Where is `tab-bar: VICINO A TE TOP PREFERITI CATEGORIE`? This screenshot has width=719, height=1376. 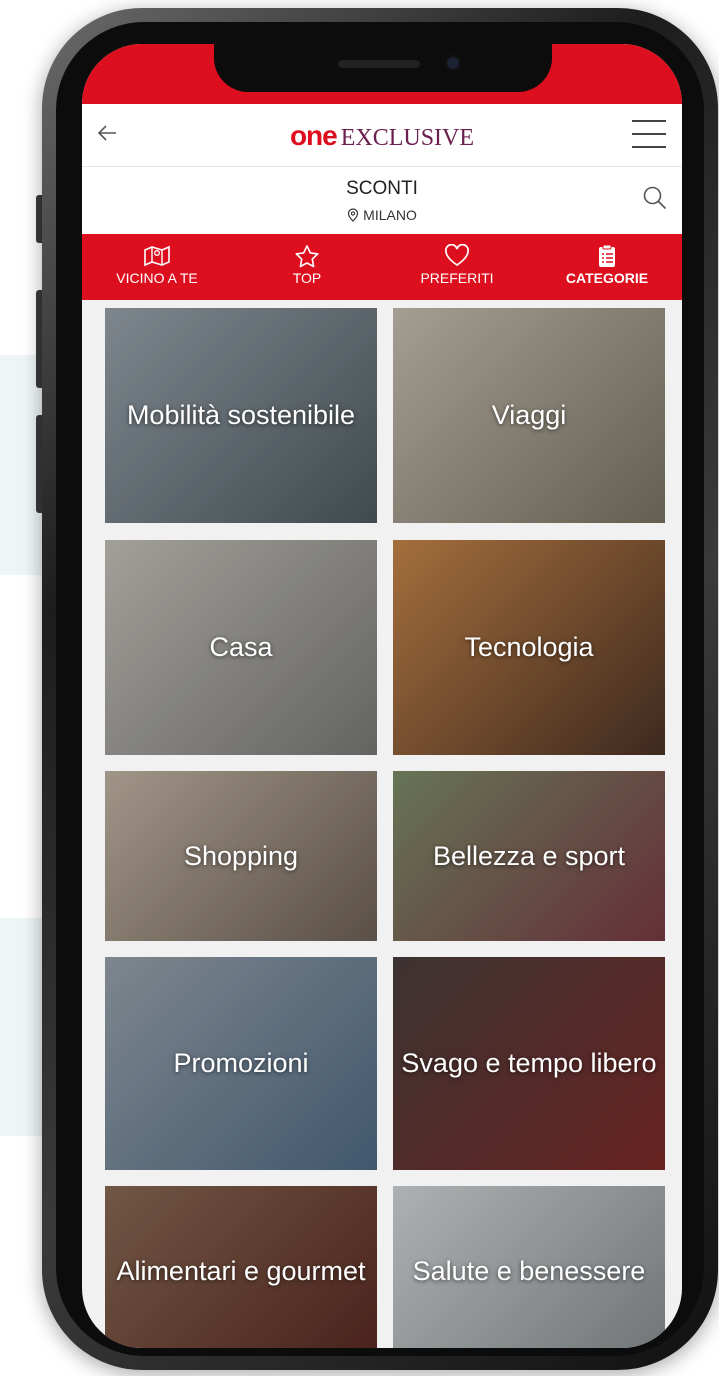
tab-bar: VICINO A TE TOP PREFERITI CATEGORIE is located at coordinates (382, 267).